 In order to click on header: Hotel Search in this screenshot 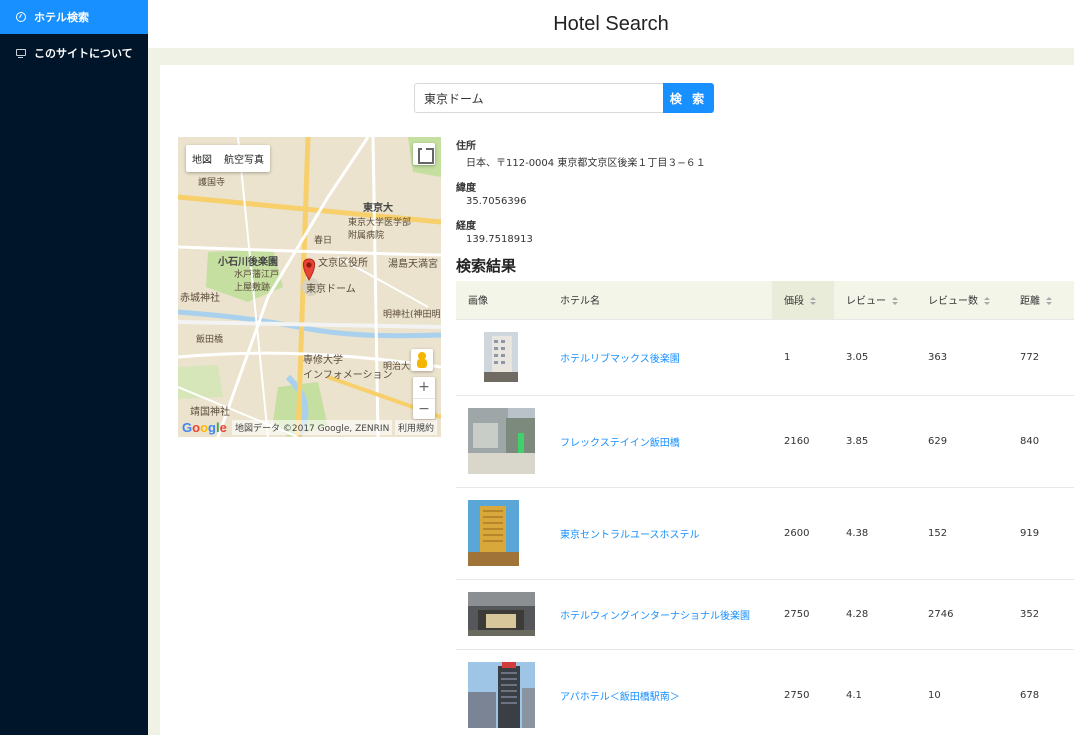, I will do `click(611, 24)`.